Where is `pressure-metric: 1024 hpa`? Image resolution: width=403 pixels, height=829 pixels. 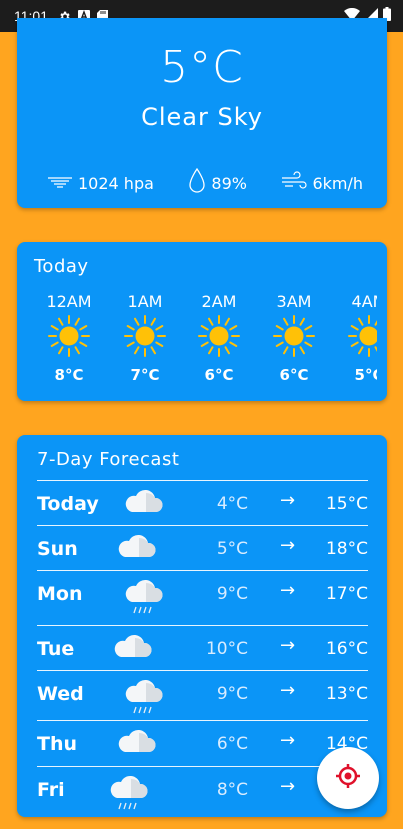 pressure-metric: 1024 hpa is located at coordinates (100, 183).